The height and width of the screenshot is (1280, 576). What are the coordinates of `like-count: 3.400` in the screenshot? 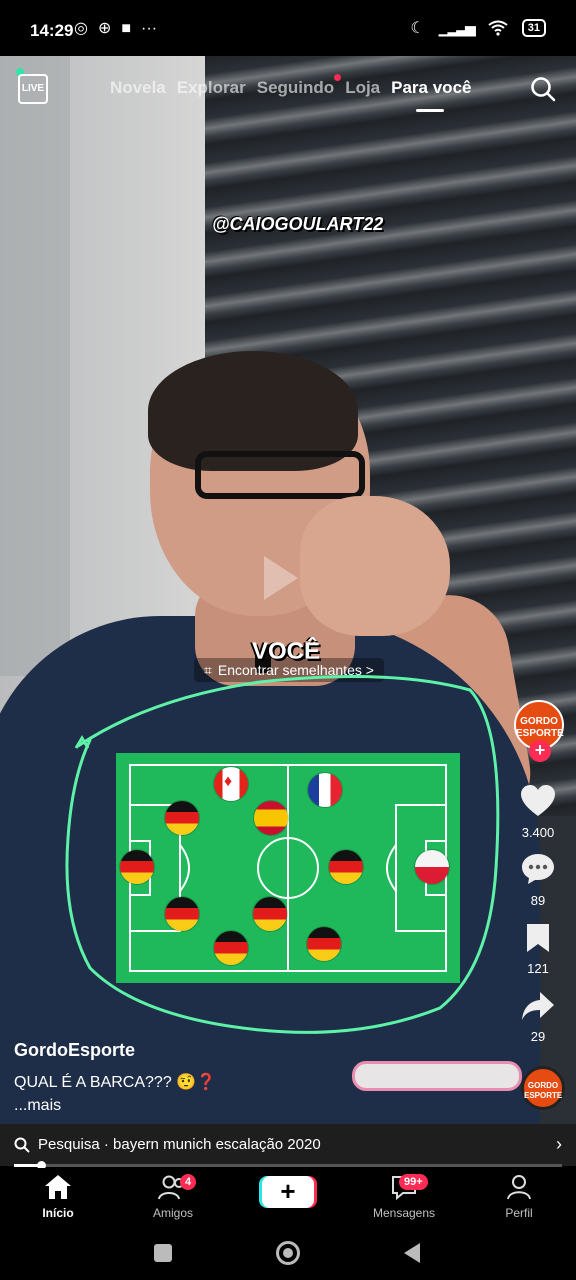 It's located at (538, 832).